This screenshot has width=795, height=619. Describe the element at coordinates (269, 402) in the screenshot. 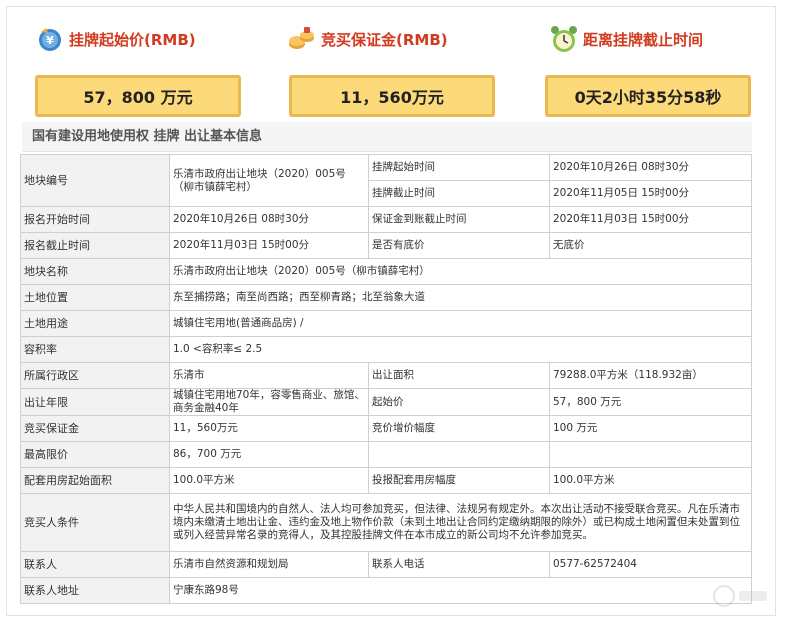

I see `term-value: 城镇住宅用地70年，容零售商业、旅馆、商务金融40年` at that location.